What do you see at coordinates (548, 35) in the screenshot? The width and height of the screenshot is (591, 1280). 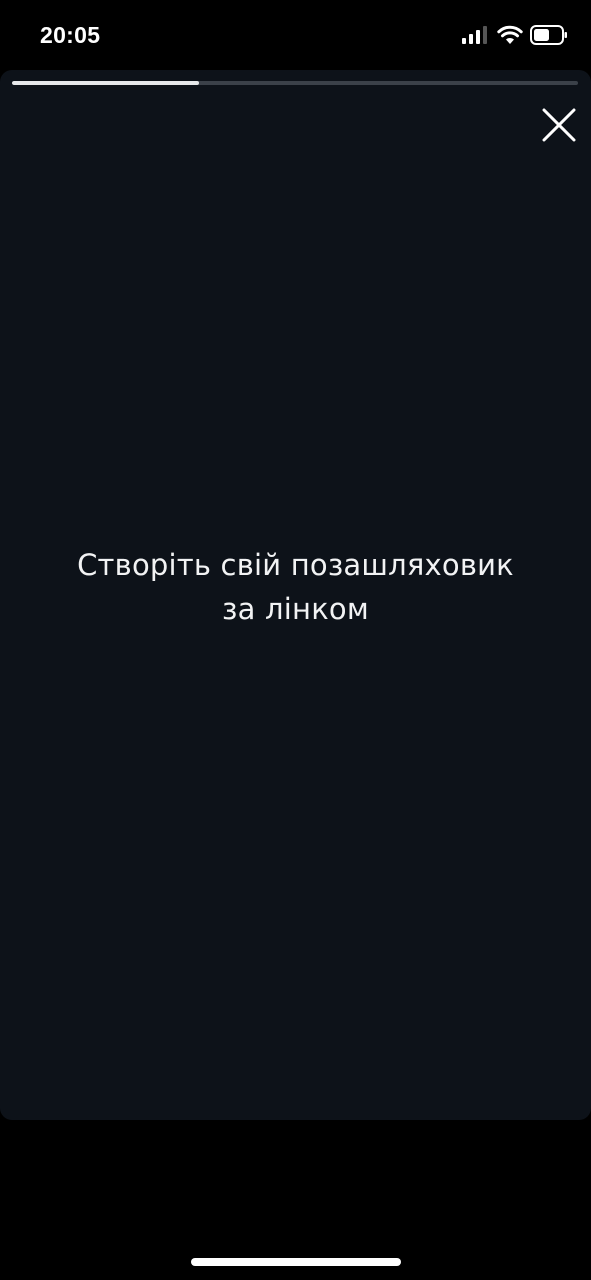 I see `battery-icon` at bounding box center [548, 35].